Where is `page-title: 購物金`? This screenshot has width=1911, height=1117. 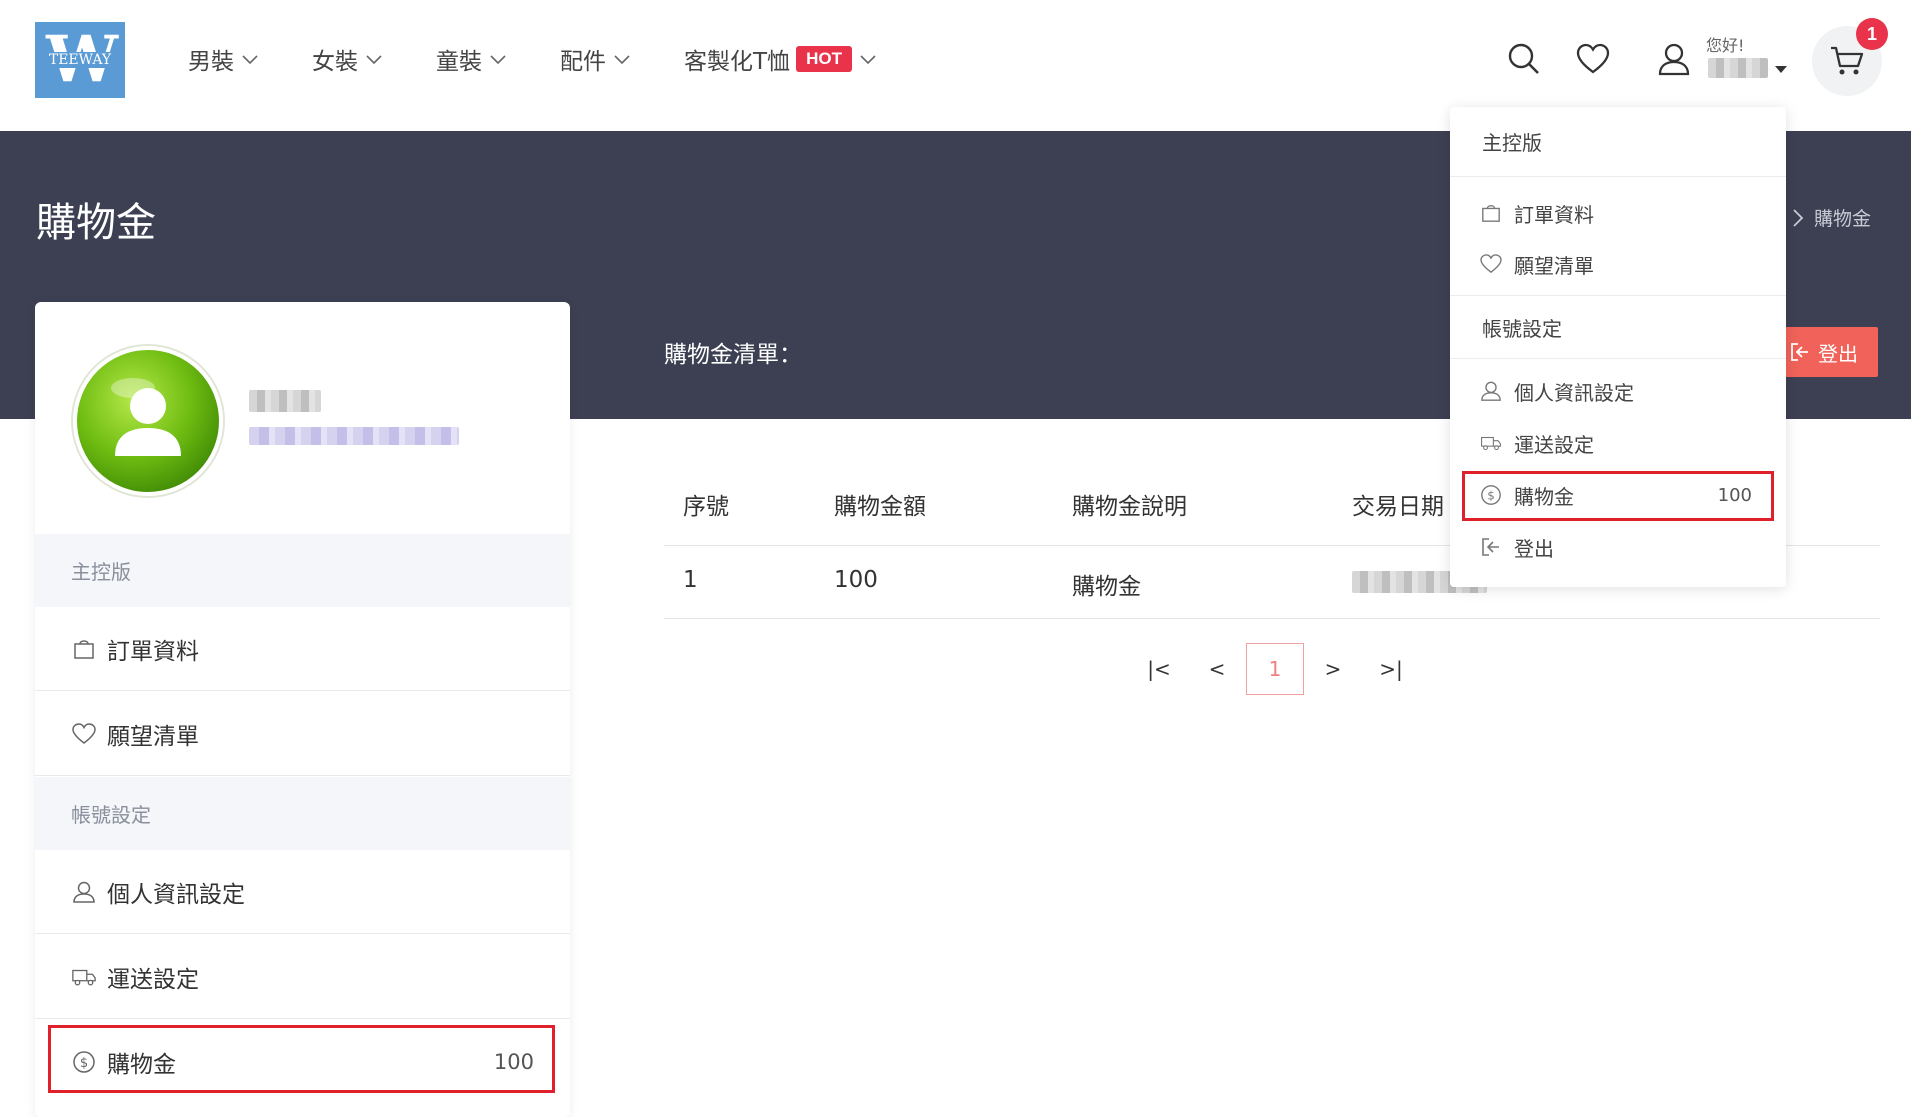 page-title: 購物金 is located at coordinates (96, 223).